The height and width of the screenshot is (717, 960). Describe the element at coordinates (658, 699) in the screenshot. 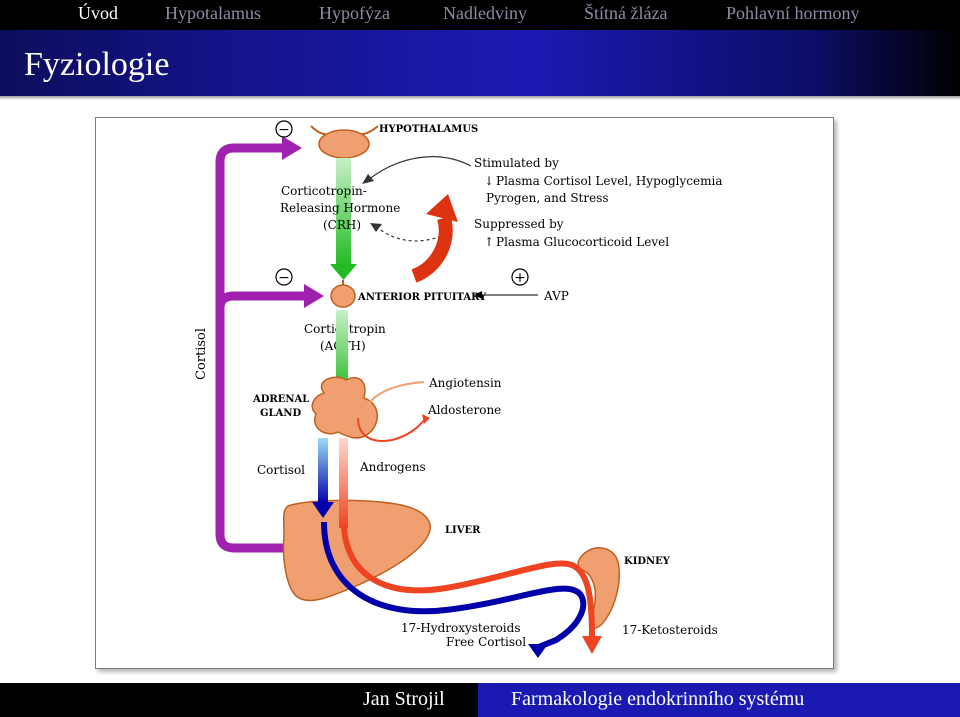

I see `footer-course: Farmakologie endokrinního systému` at that location.